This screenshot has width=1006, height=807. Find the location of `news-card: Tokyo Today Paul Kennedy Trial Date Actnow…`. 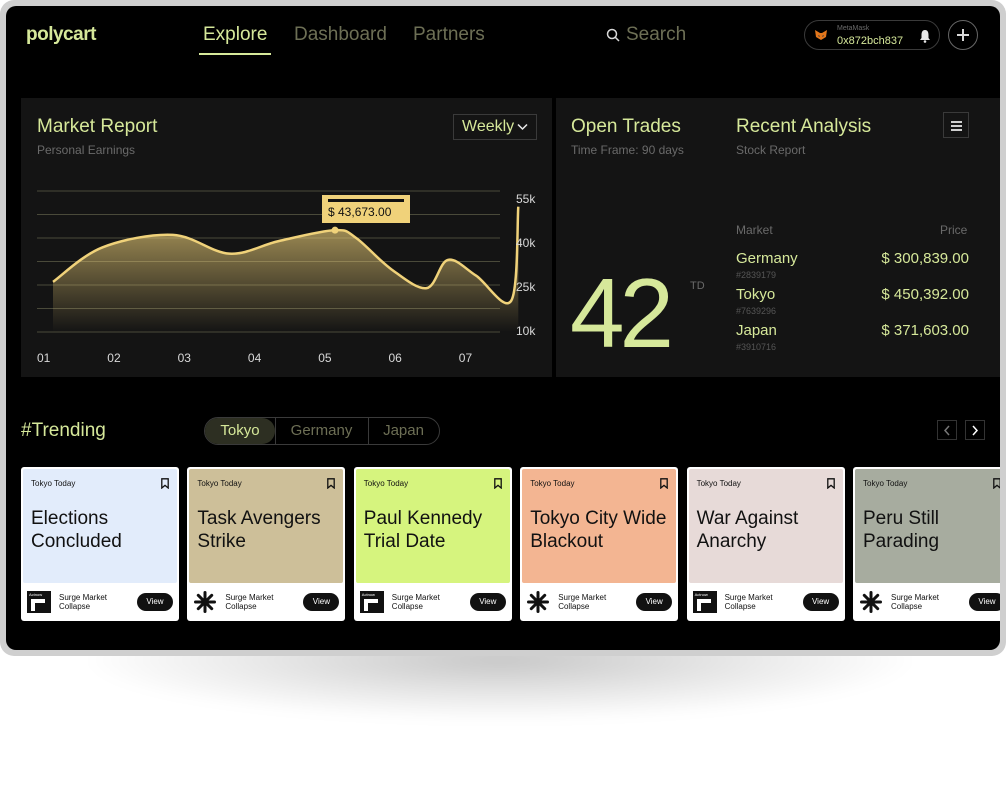

news-card: Tokyo Today Paul Kennedy Trial Date Actnow… is located at coordinates (432, 544).